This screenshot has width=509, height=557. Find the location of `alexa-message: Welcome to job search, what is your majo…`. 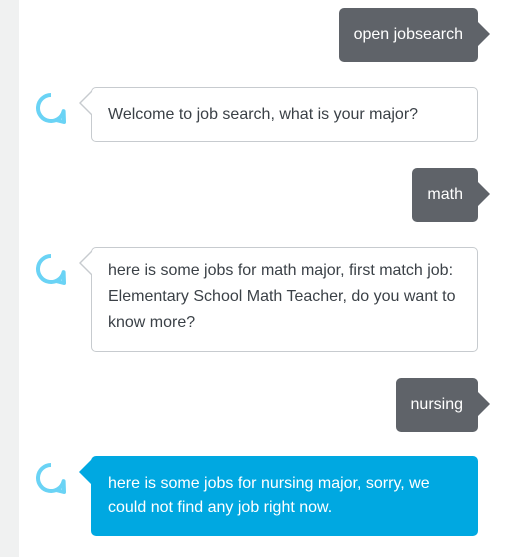

alexa-message: Welcome to job search, what is your majo… is located at coordinates (278, 114).